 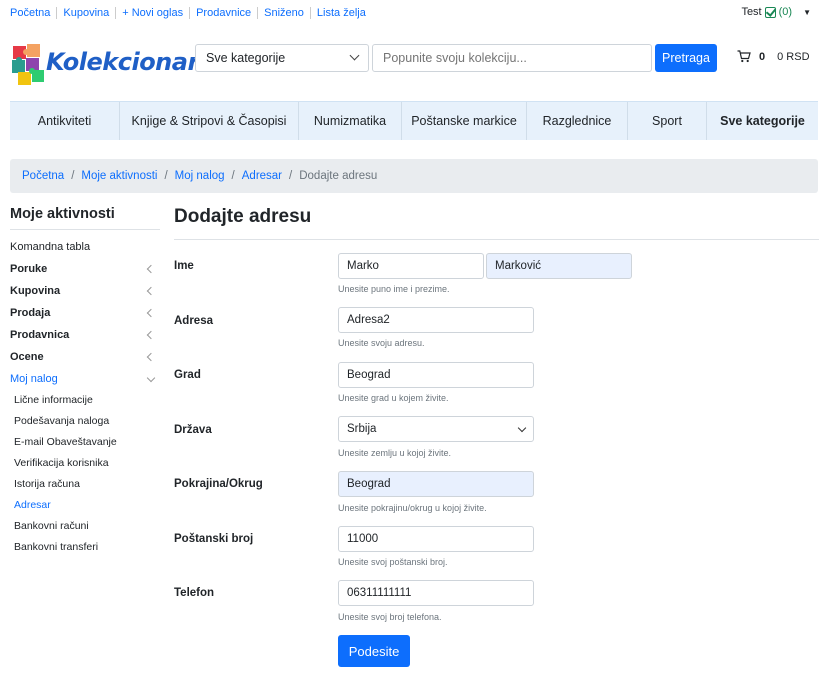 What do you see at coordinates (85, 547) in the screenshot?
I see `sidebar-sub-bank-transfers: Bankovni transferi` at bounding box center [85, 547].